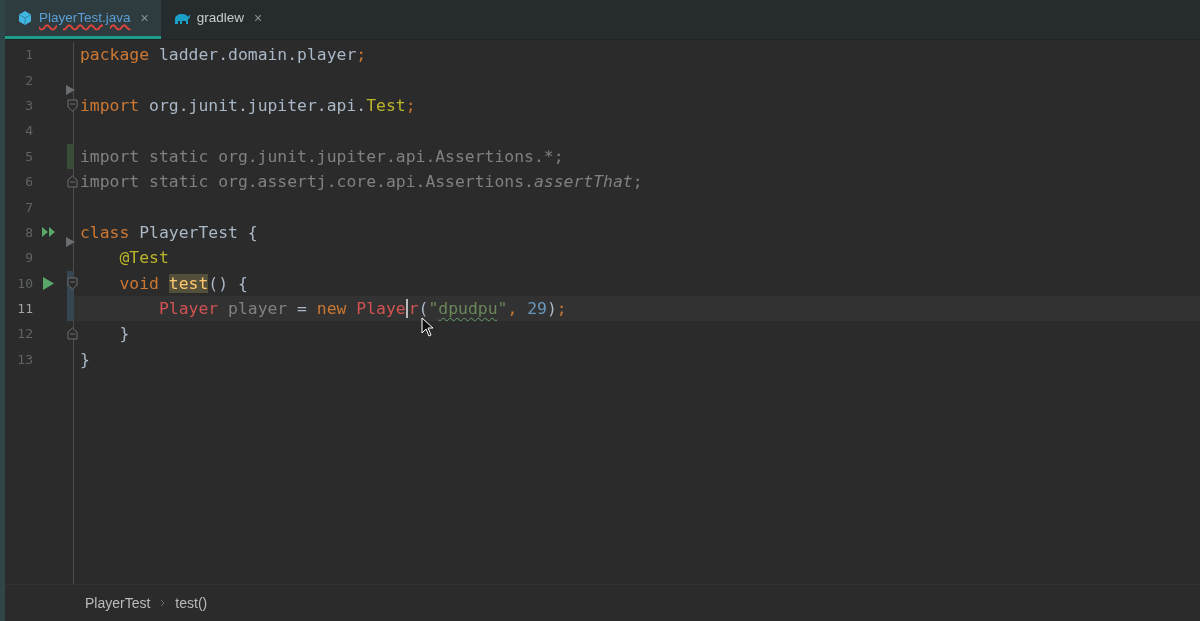 Image resolution: width=1200 pixels, height=621 pixels. Describe the element at coordinates (322, 156) in the screenshot. I see `code-line: import static org.junit.jupiter.api.Assertions.*;` at that location.